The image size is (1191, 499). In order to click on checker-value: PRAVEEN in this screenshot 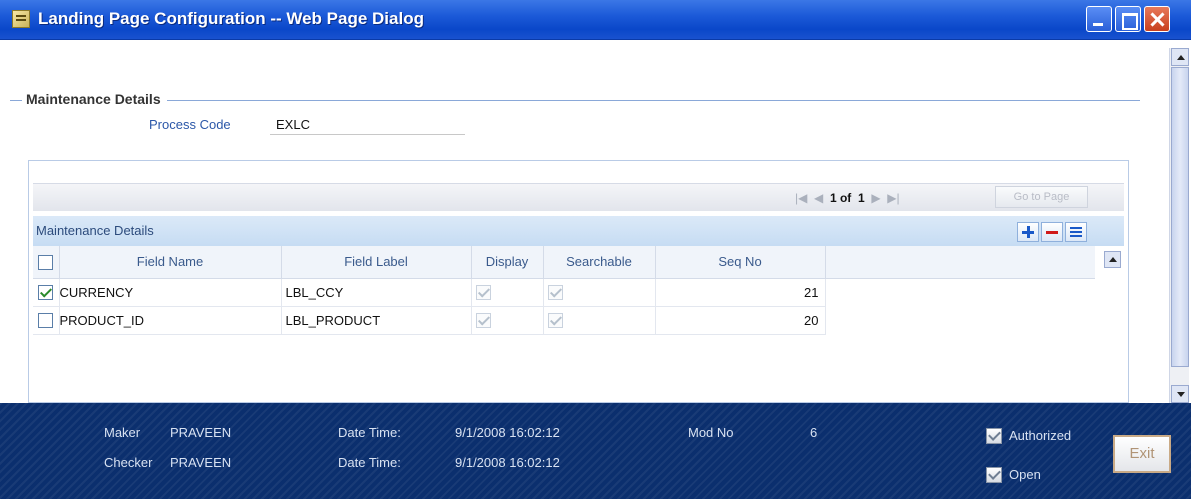, I will do `click(201, 462)`.